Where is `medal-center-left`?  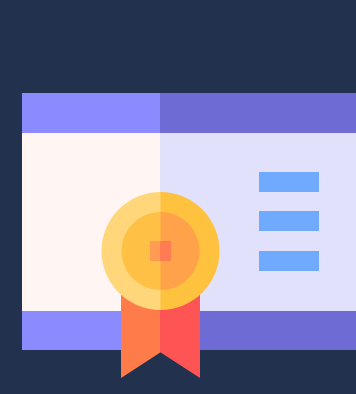 medal-center-left is located at coordinates (155, 251).